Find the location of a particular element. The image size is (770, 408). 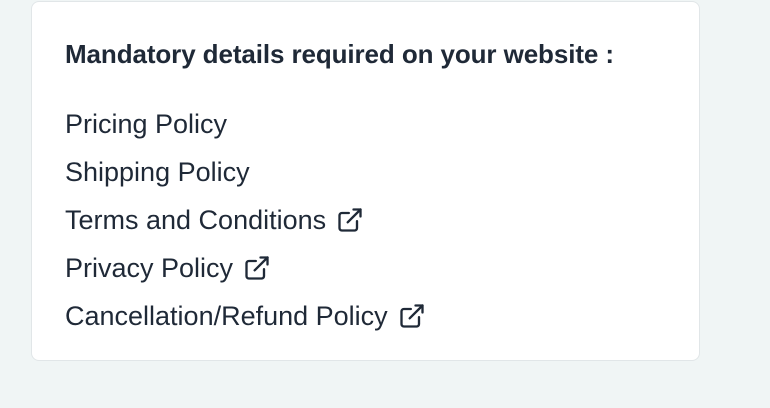

list-item-privacy-policy: Privacy Policy is located at coordinates (245, 268).